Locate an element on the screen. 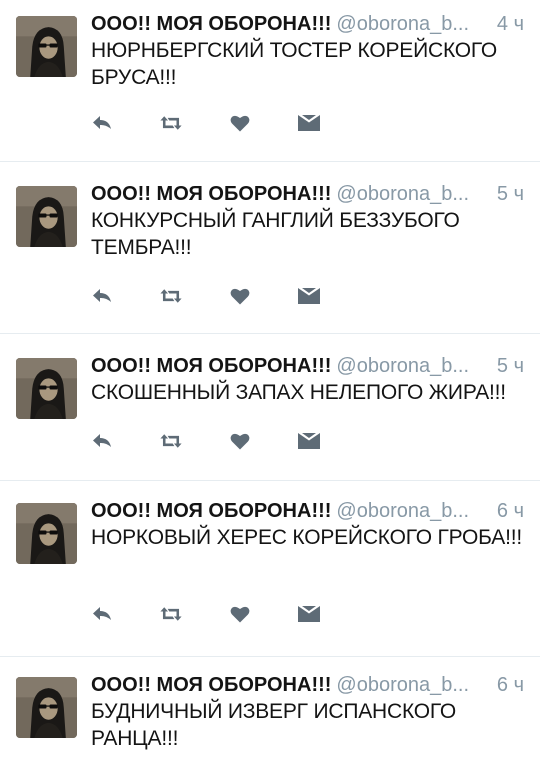  tweet-text: НЮРНБЕРГСКИЙ ТОСТЕР КОРЕЙСКОГО БРУСА!!! is located at coordinates (294, 64).